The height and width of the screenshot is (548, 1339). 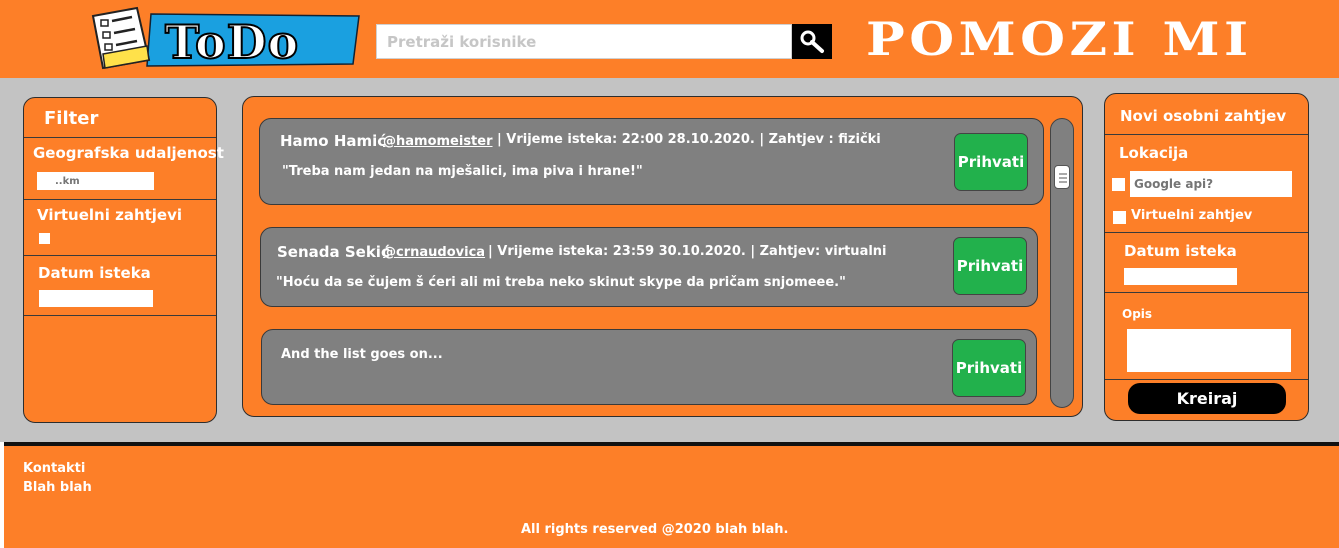 What do you see at coordinates (655, 529) in the screenshot?
I see `footer-copyright: All rights reserved @2020 blah blah.` at bounding box center [655, 529].